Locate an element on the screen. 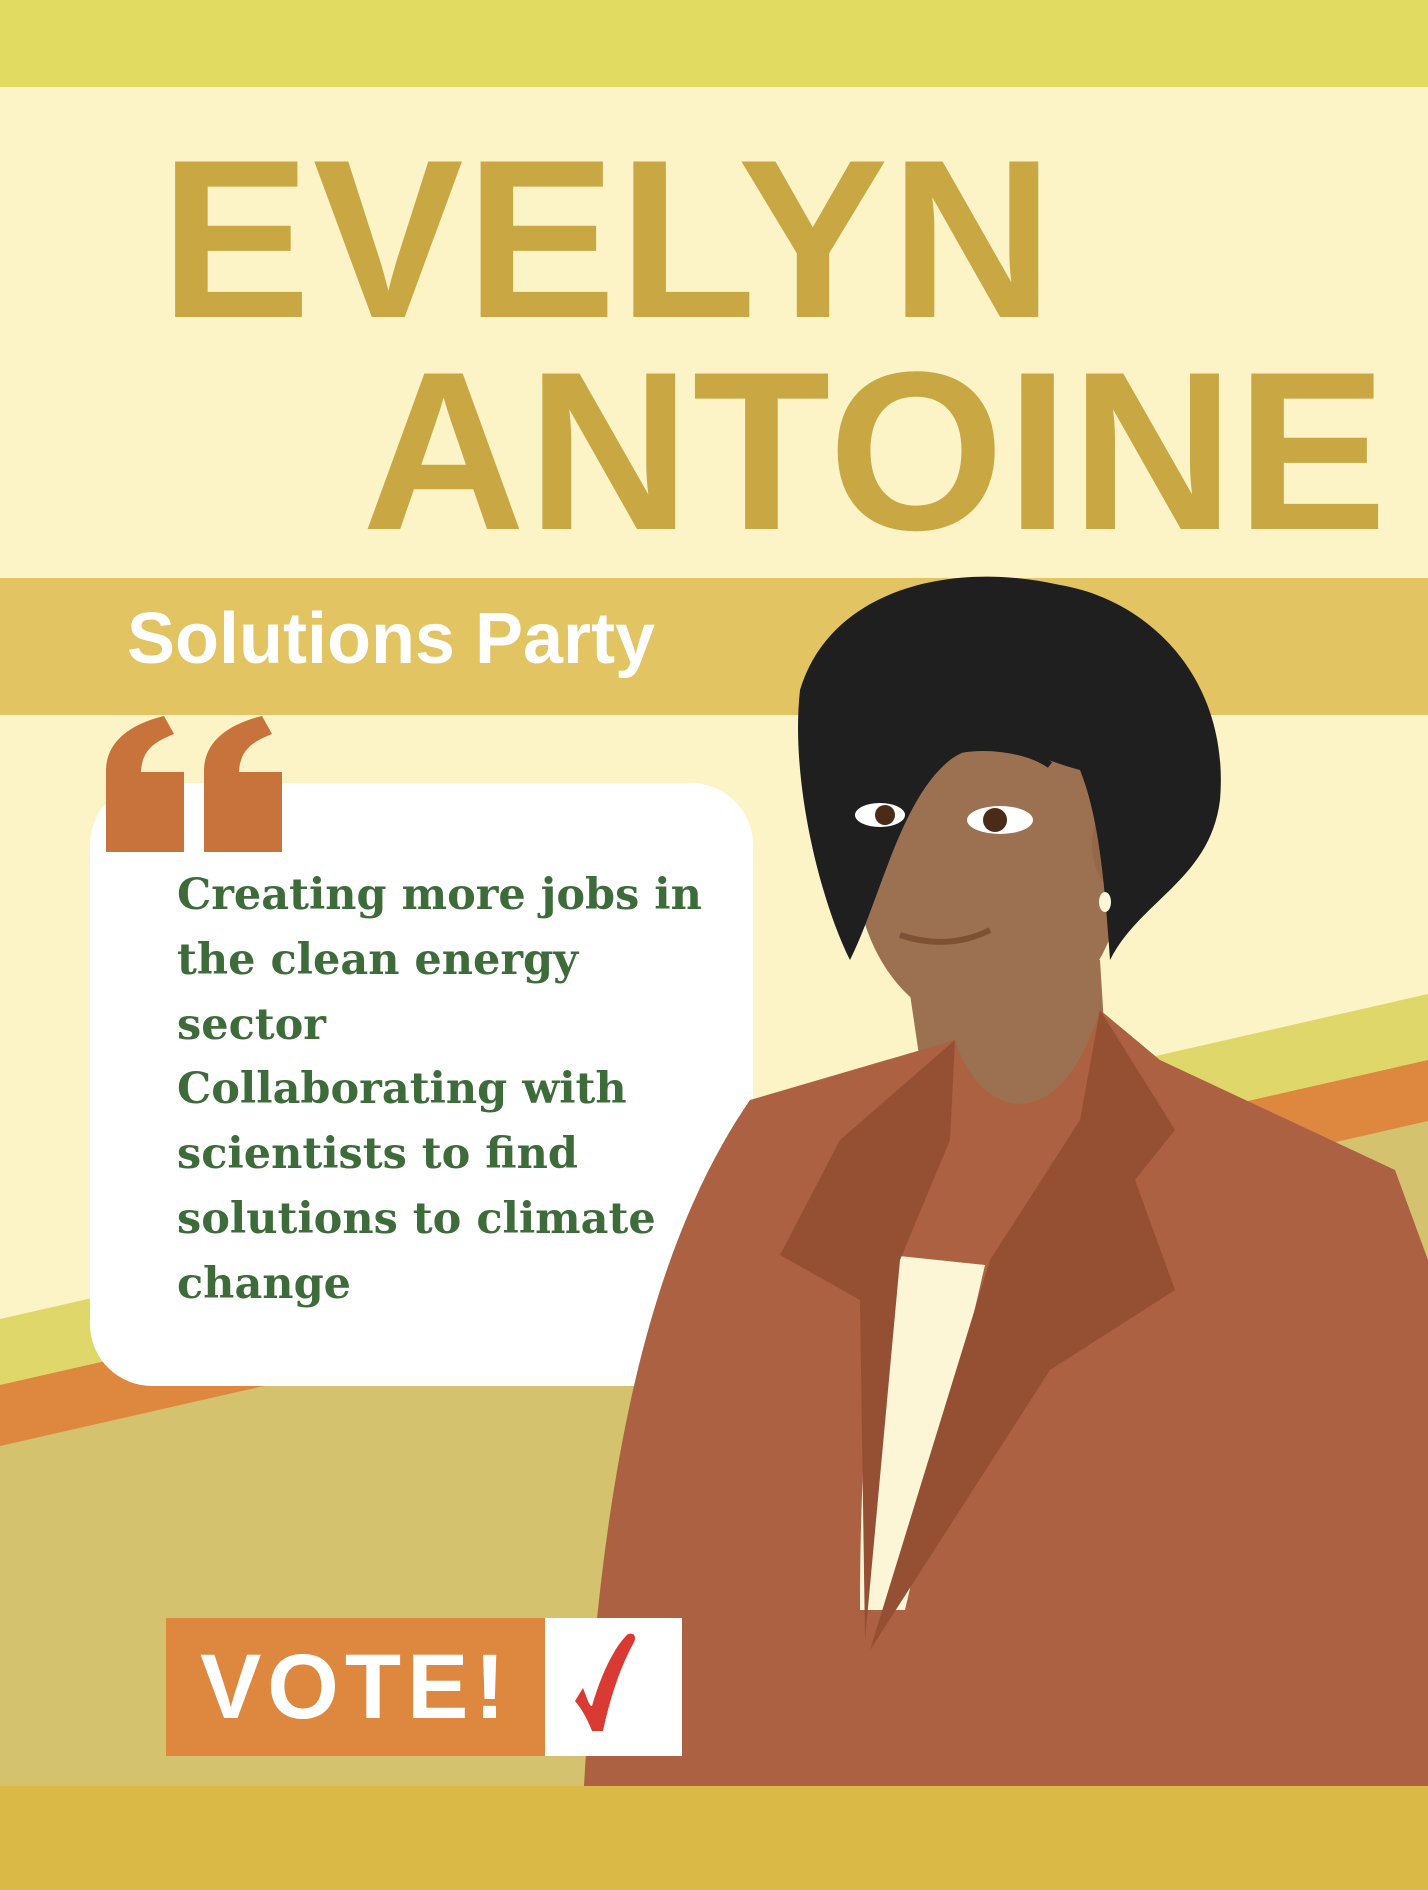  checkmark-box is located at coordinates (613, 1687).